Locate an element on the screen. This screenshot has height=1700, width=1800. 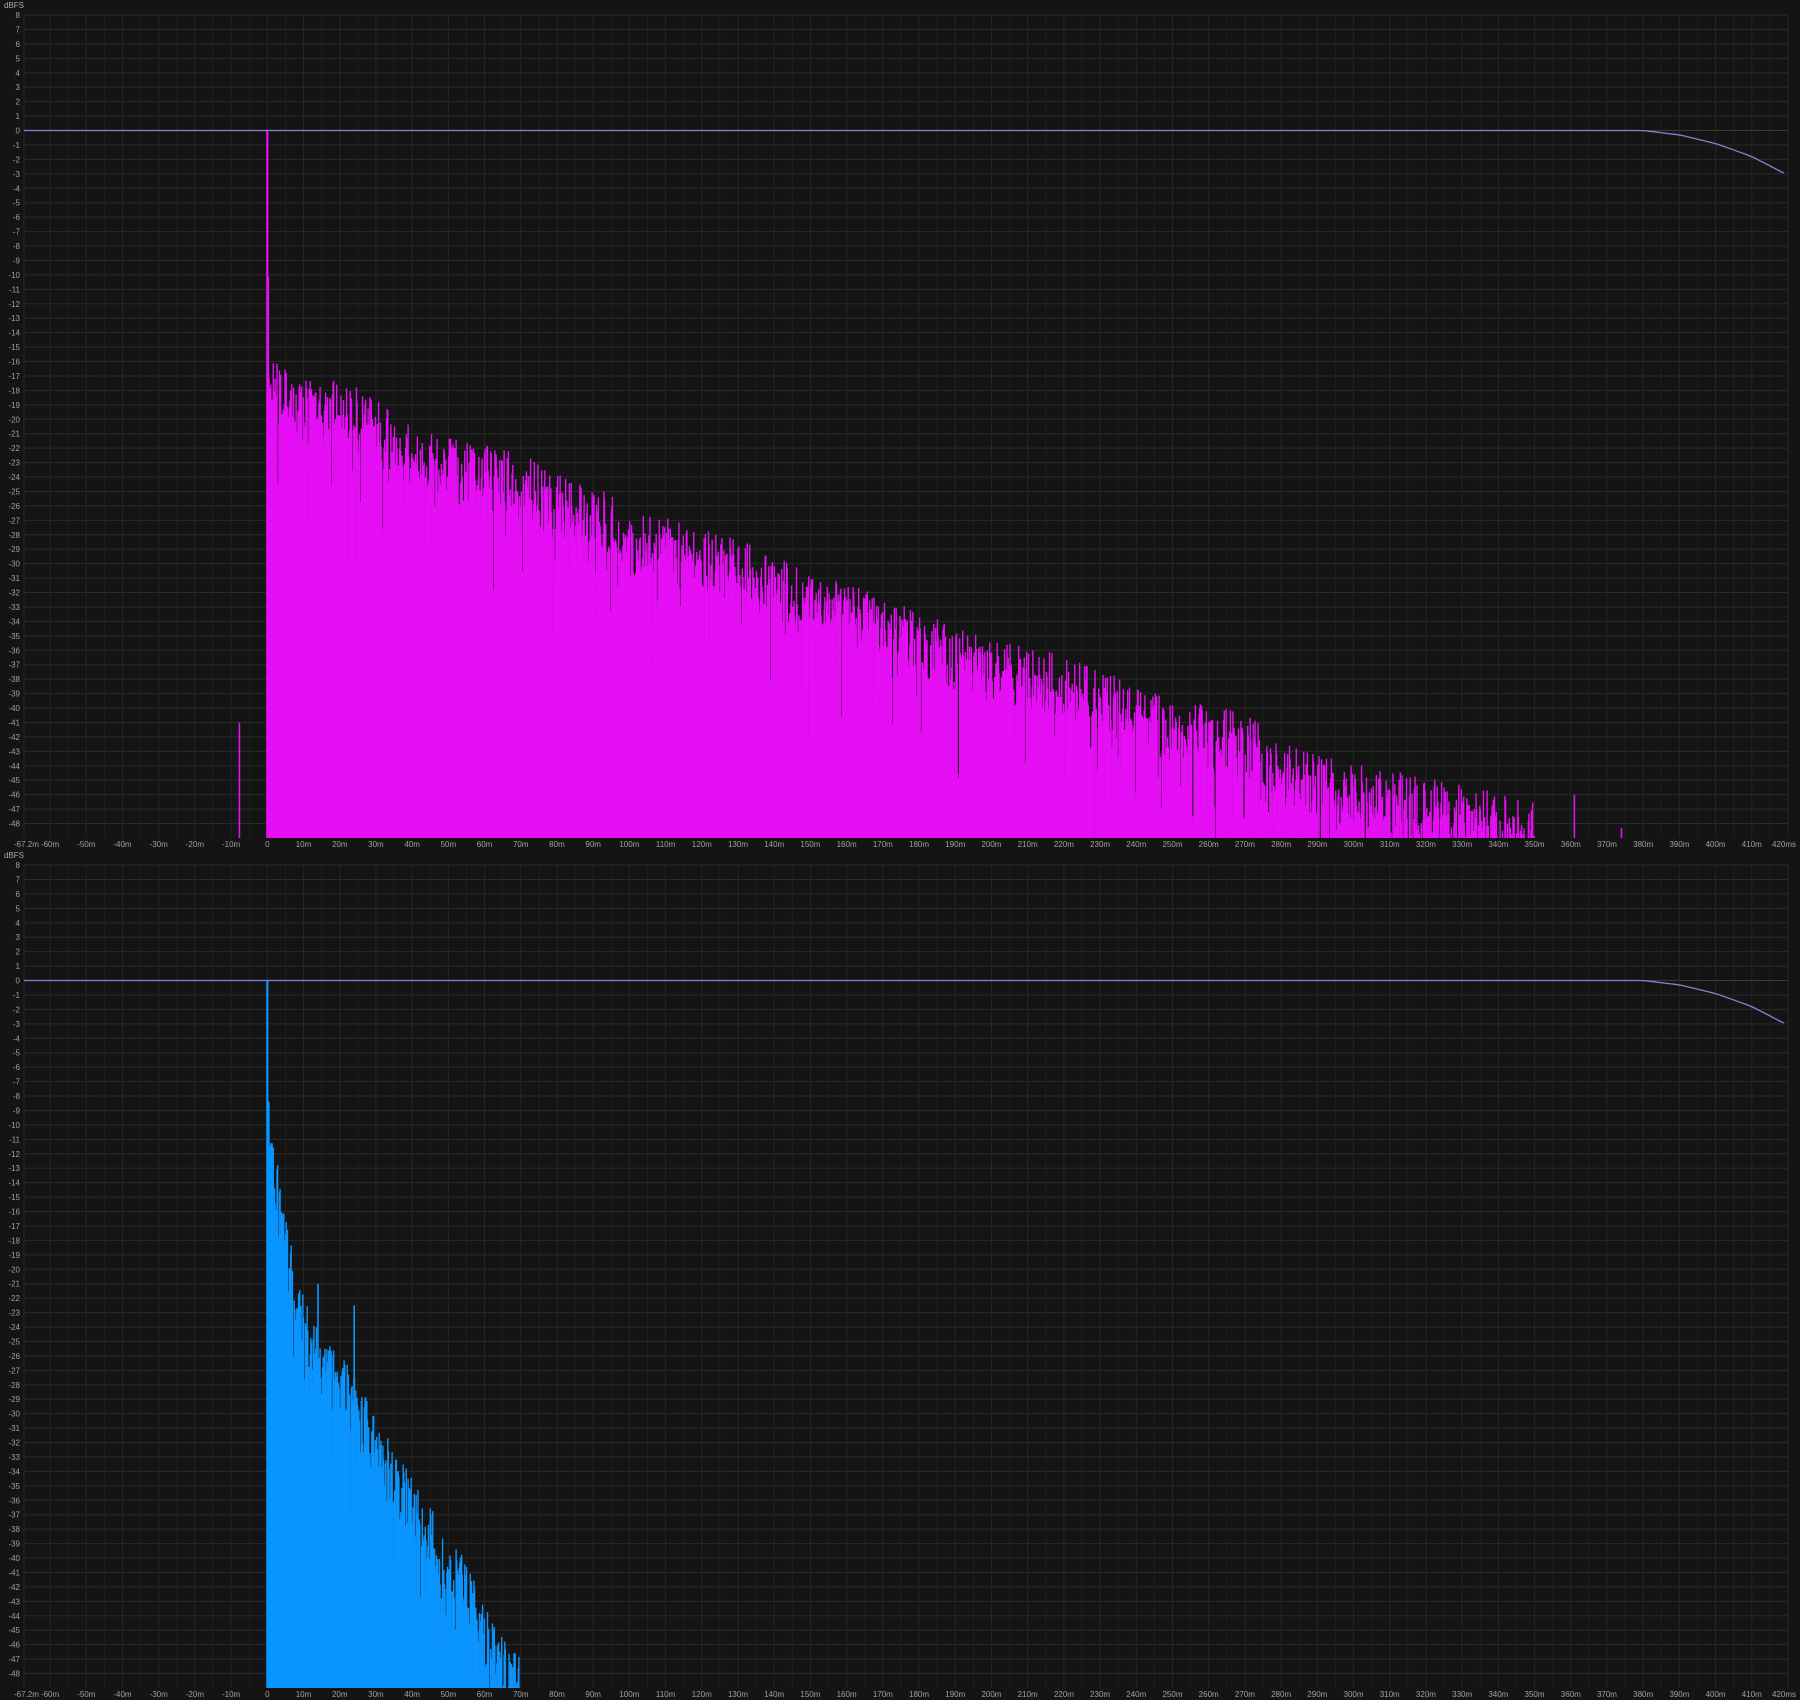
x-tick-label: 60m is located at coordinates (485, 844).